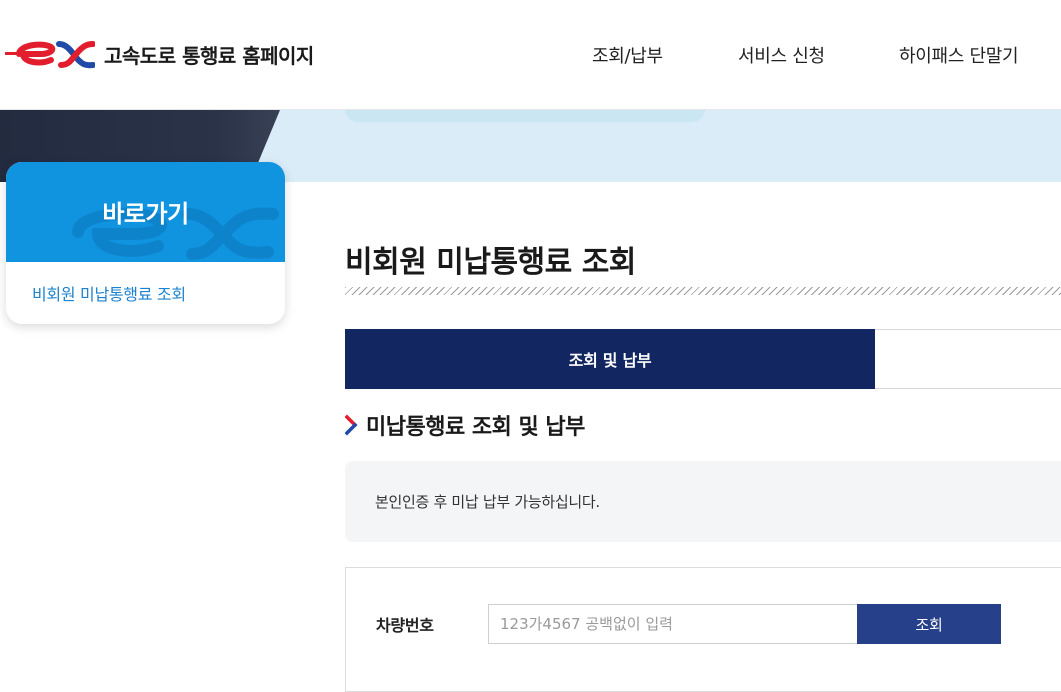 The image size is (1061, 692). I want to click on site-logo: 고속도로 통행료 홈페이지, so click(159, 54).